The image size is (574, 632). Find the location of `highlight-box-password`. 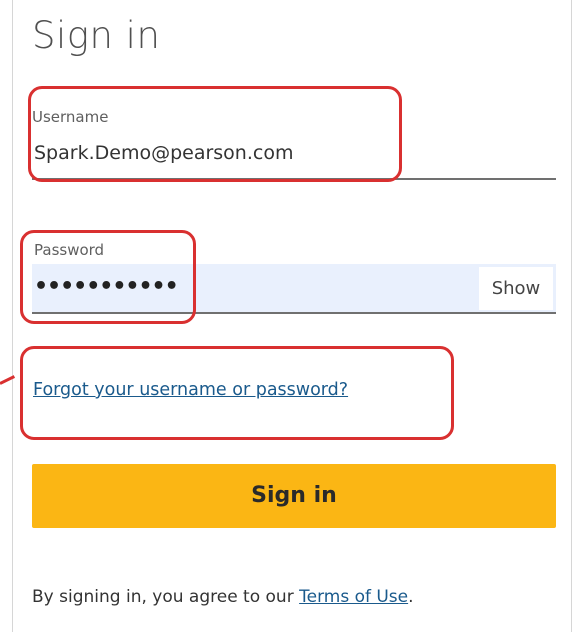

highlight-box-password is located at coordinates (108, 277).